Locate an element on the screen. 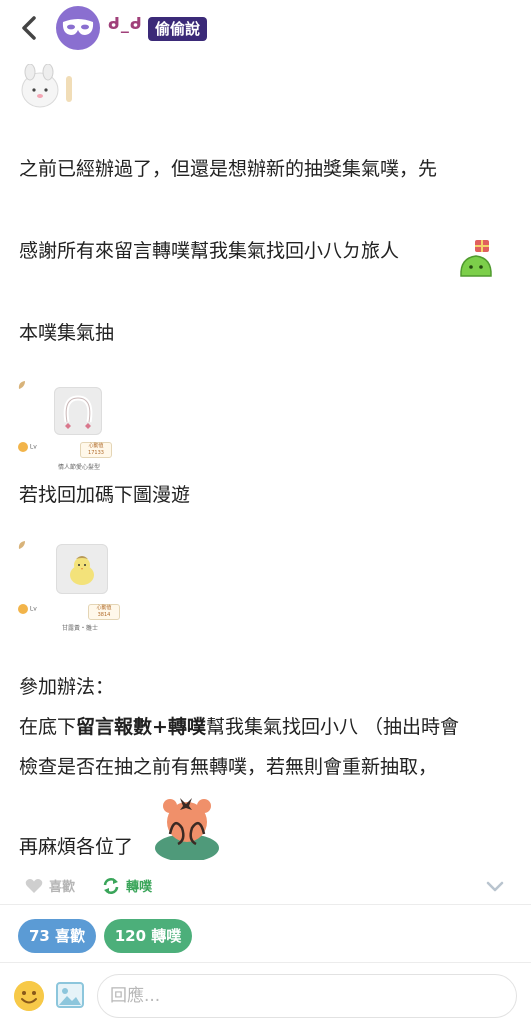 This screenshot has width=531, height=1024. back-arrow-icon is located at coordinates (29, 28).